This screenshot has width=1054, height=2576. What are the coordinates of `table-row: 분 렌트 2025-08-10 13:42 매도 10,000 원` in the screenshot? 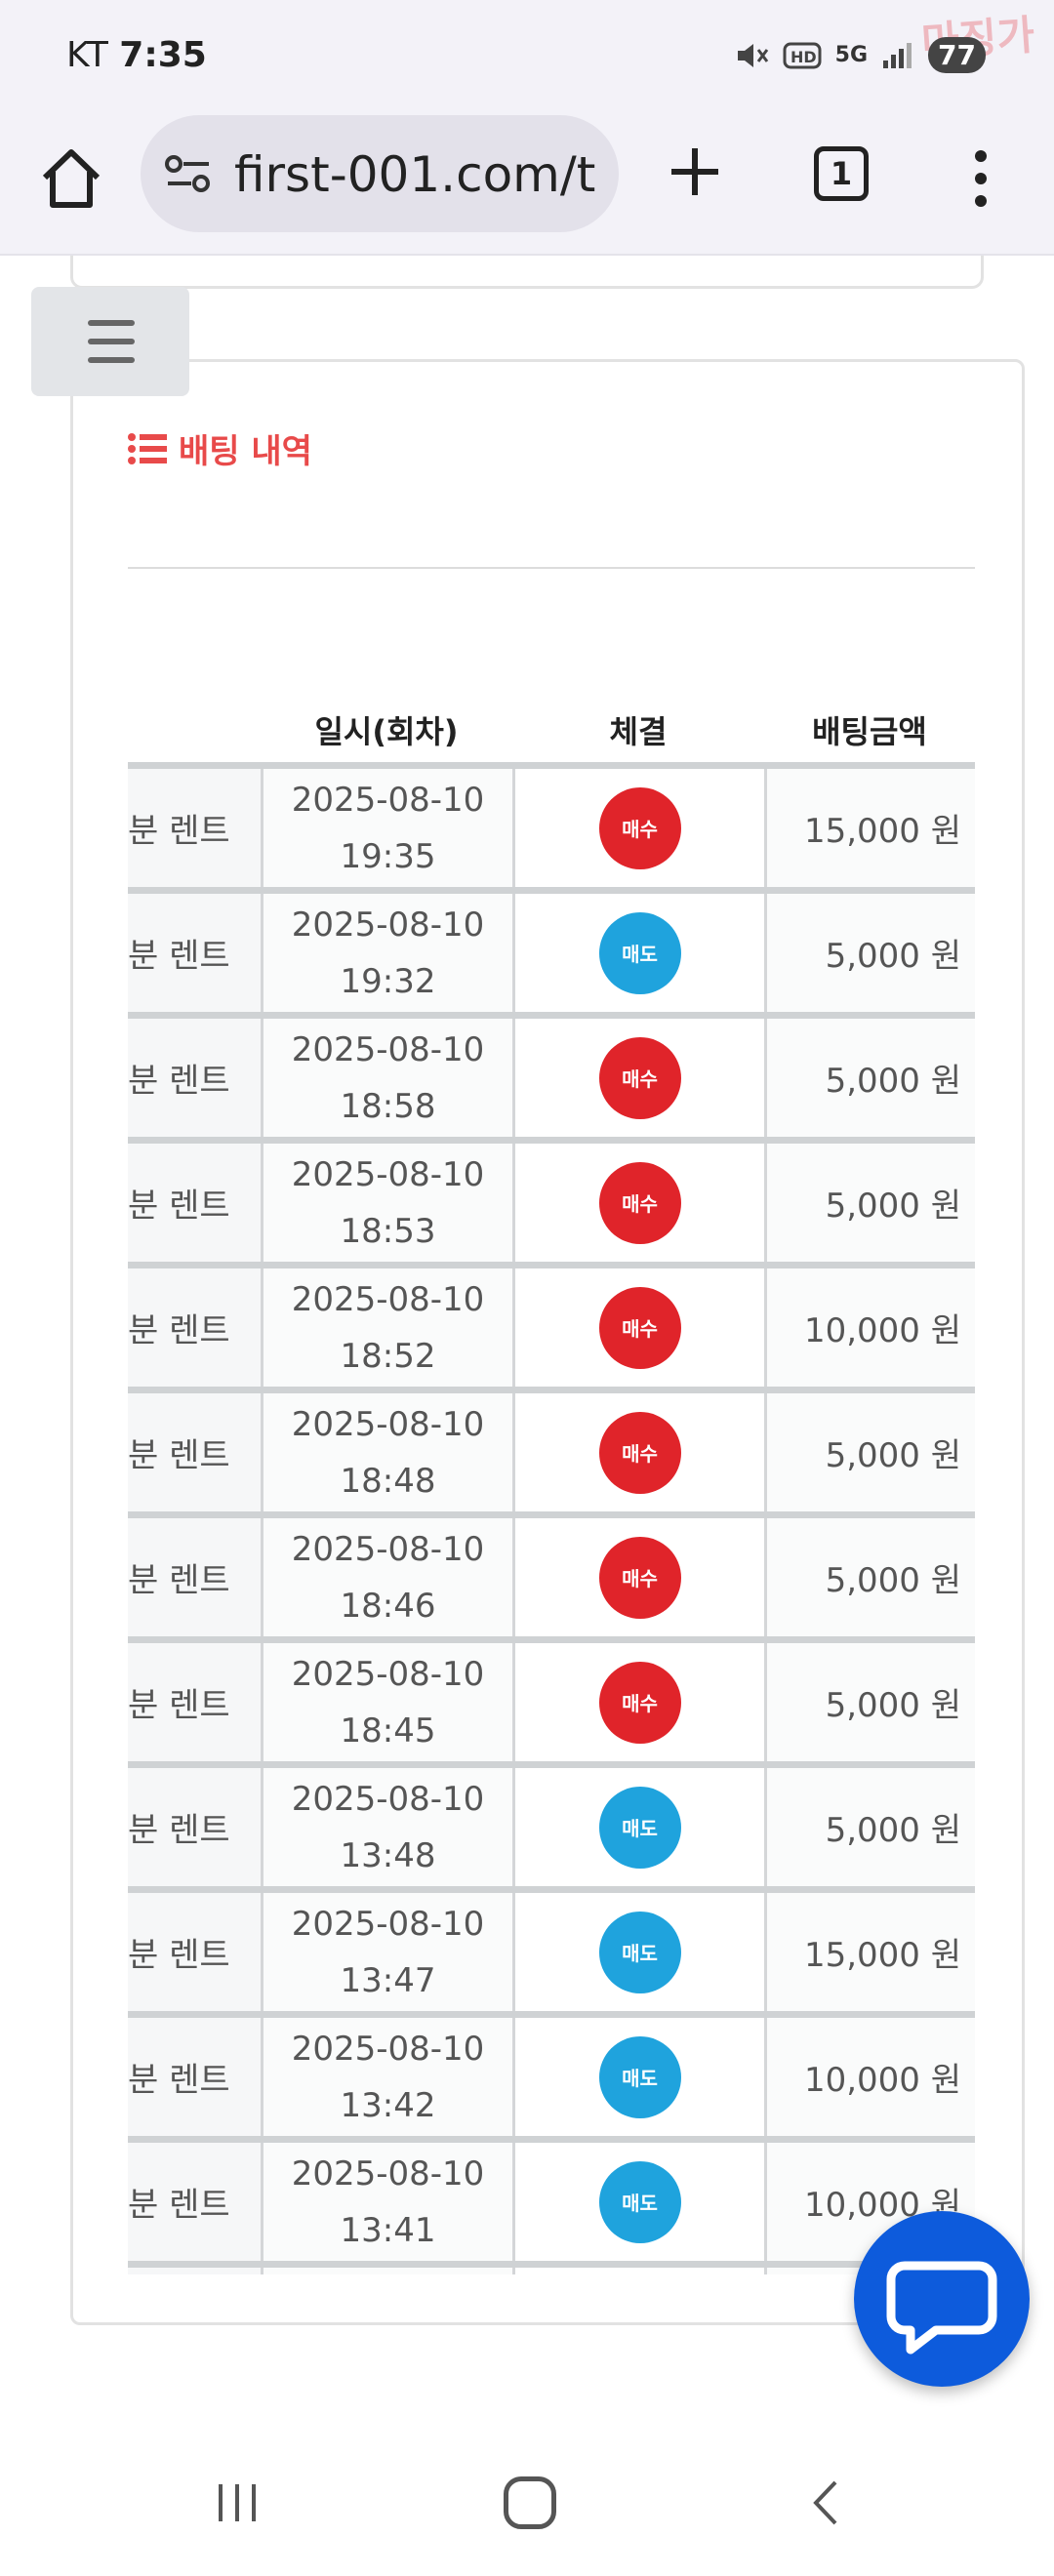 It's located at (551, 2073).